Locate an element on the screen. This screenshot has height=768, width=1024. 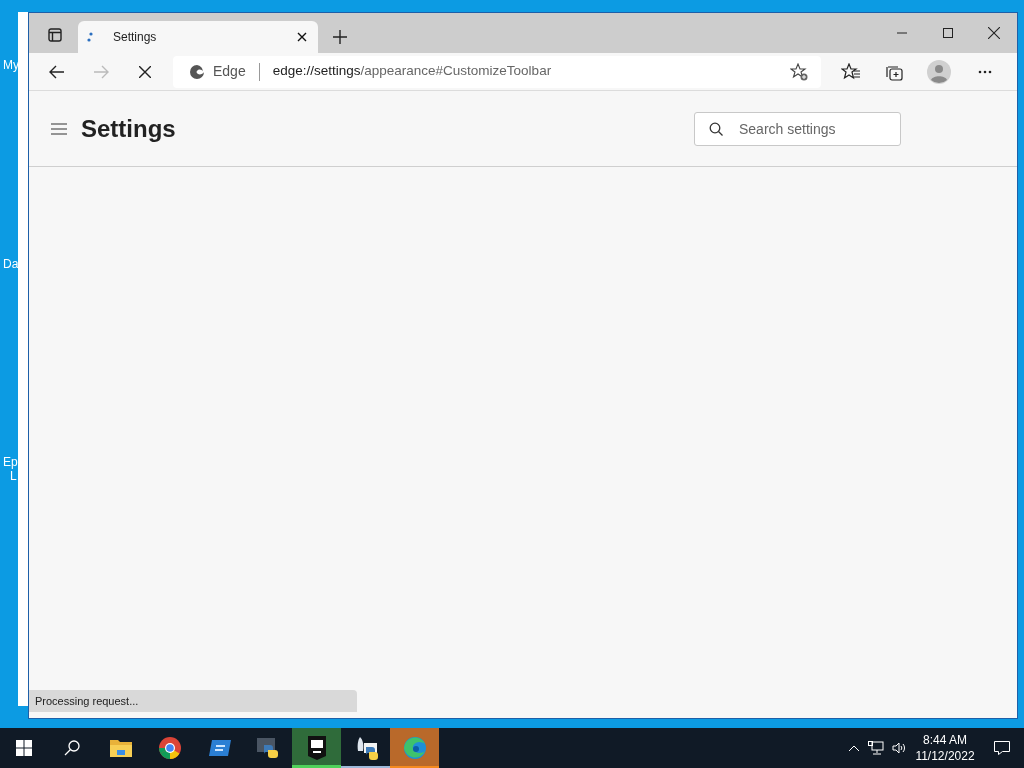
address-bar: Edge edge://settings/appearance#CustomizeToolbar is located at coordinates (497, 71).